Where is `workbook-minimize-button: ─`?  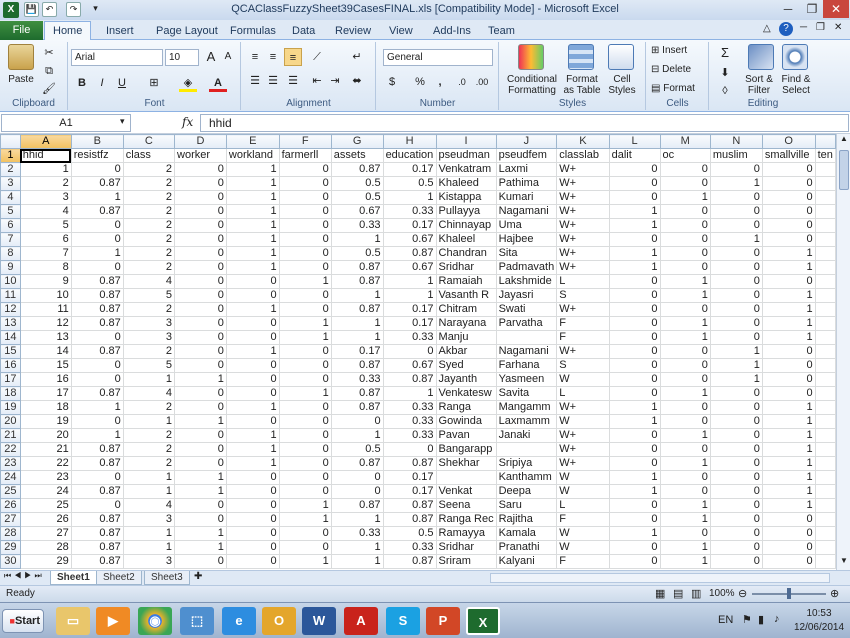
workbook-minimize-button: ─ is located at coordinates (803, 27).